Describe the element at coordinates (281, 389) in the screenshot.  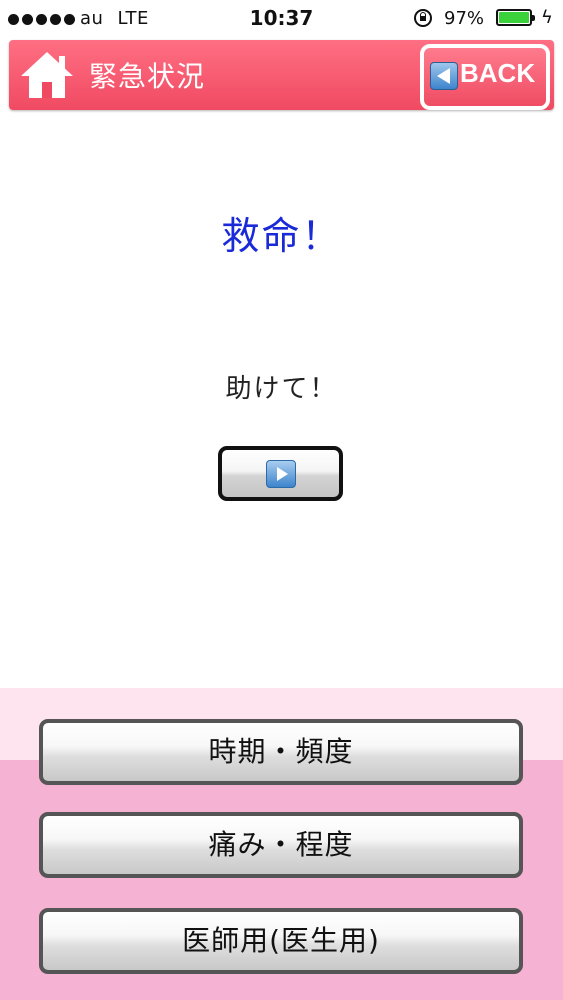
I see `phrase-text: 助けて！` at that location.